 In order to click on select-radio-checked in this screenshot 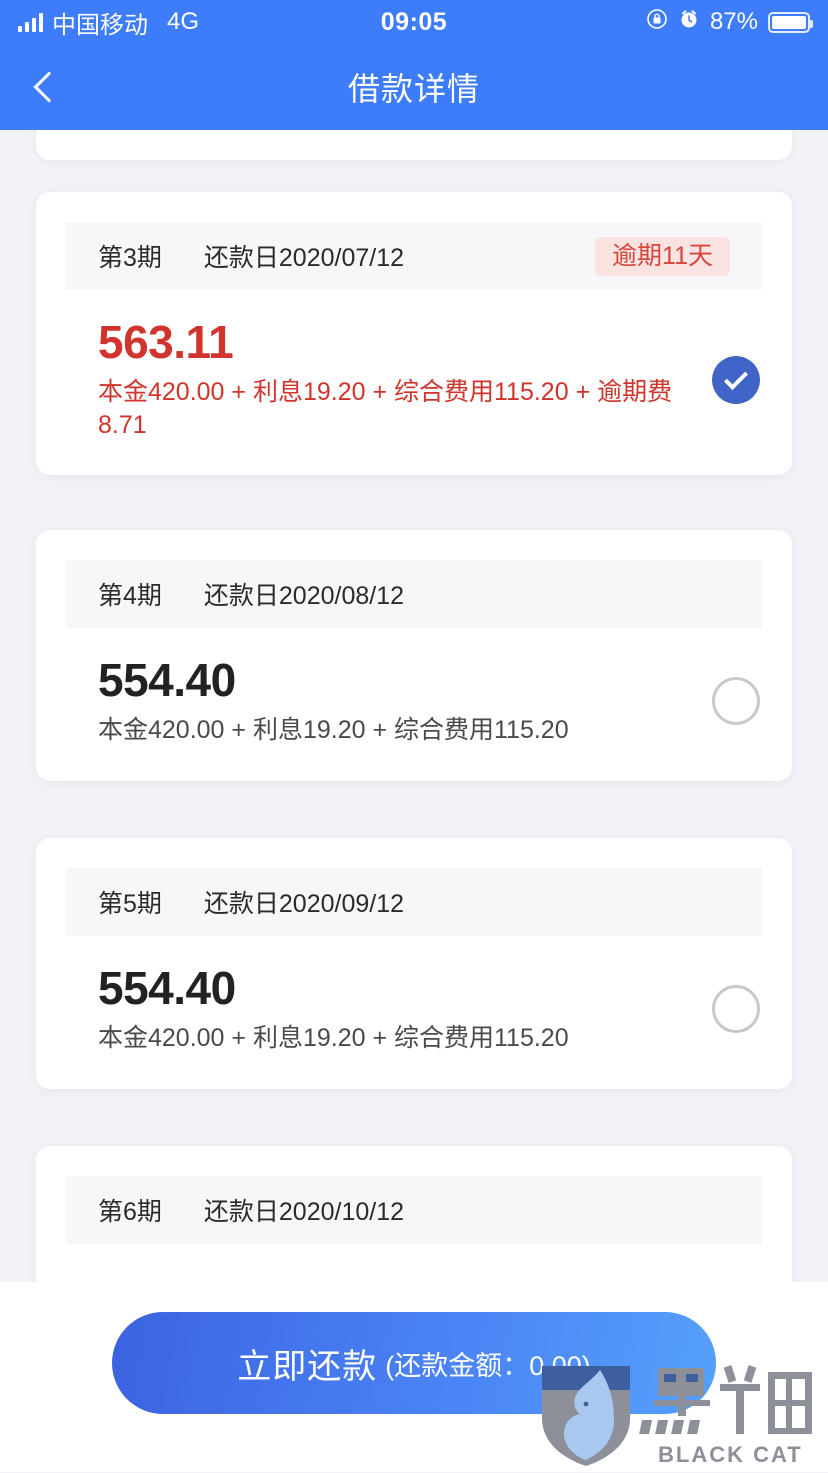, I will do `click(736, 379)`.